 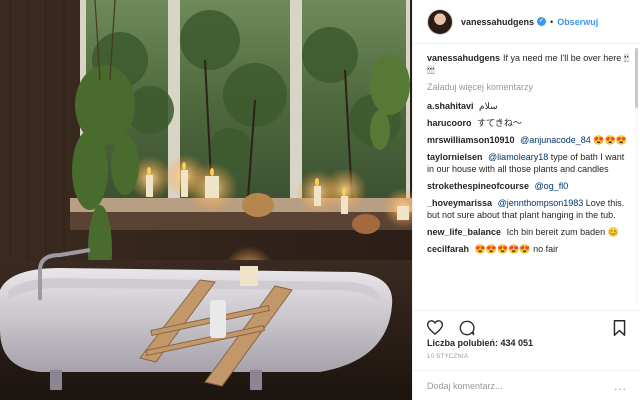 What do you see at coordinates (463, 58) in the screenshot?
I see `caption-username: vanessahudgens` at bounding box center [463, 58].